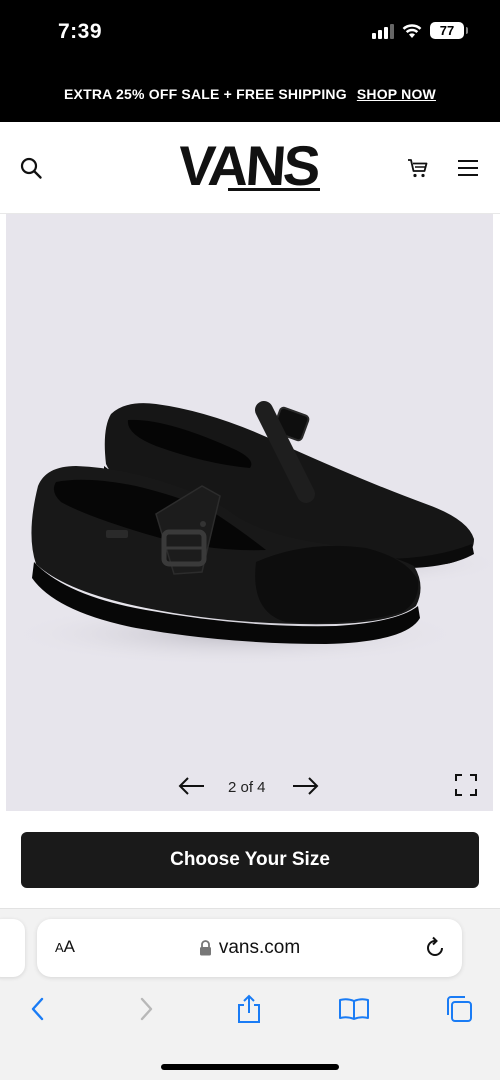 The height and width of the screenshot is (1080, 500). Describe the element at coordinates (250, 33) in the screenshot. I see `status-bar: 7:39 77` at that location.